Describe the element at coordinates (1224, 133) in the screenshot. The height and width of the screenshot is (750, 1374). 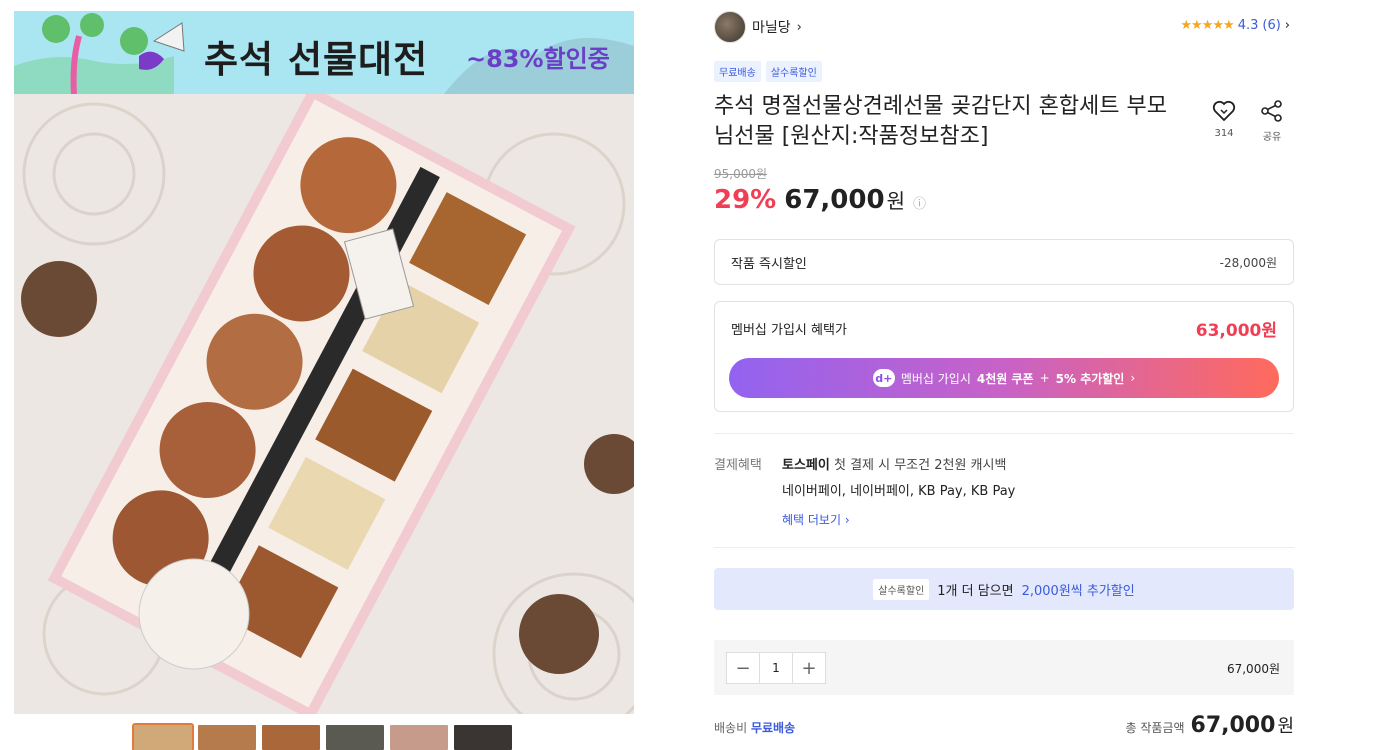
I see `wishlist-count: 314` at that location.